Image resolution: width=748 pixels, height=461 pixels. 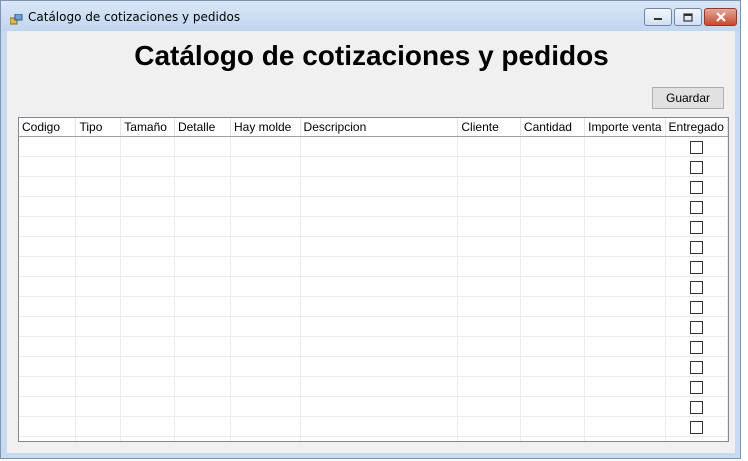 I want to click on save-button: Guardar, so click(x=688, y=98).